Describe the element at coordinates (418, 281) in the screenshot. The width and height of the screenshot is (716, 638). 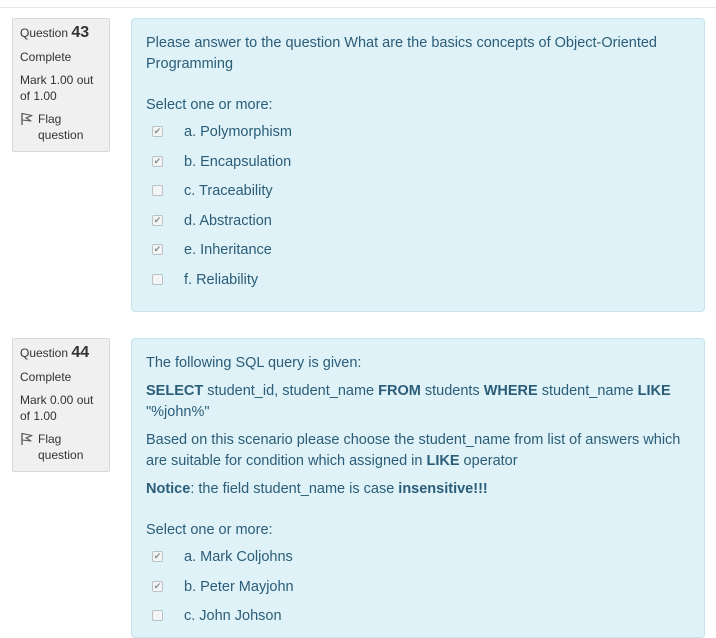
I see `answer-option: f. Reliability` at that location.